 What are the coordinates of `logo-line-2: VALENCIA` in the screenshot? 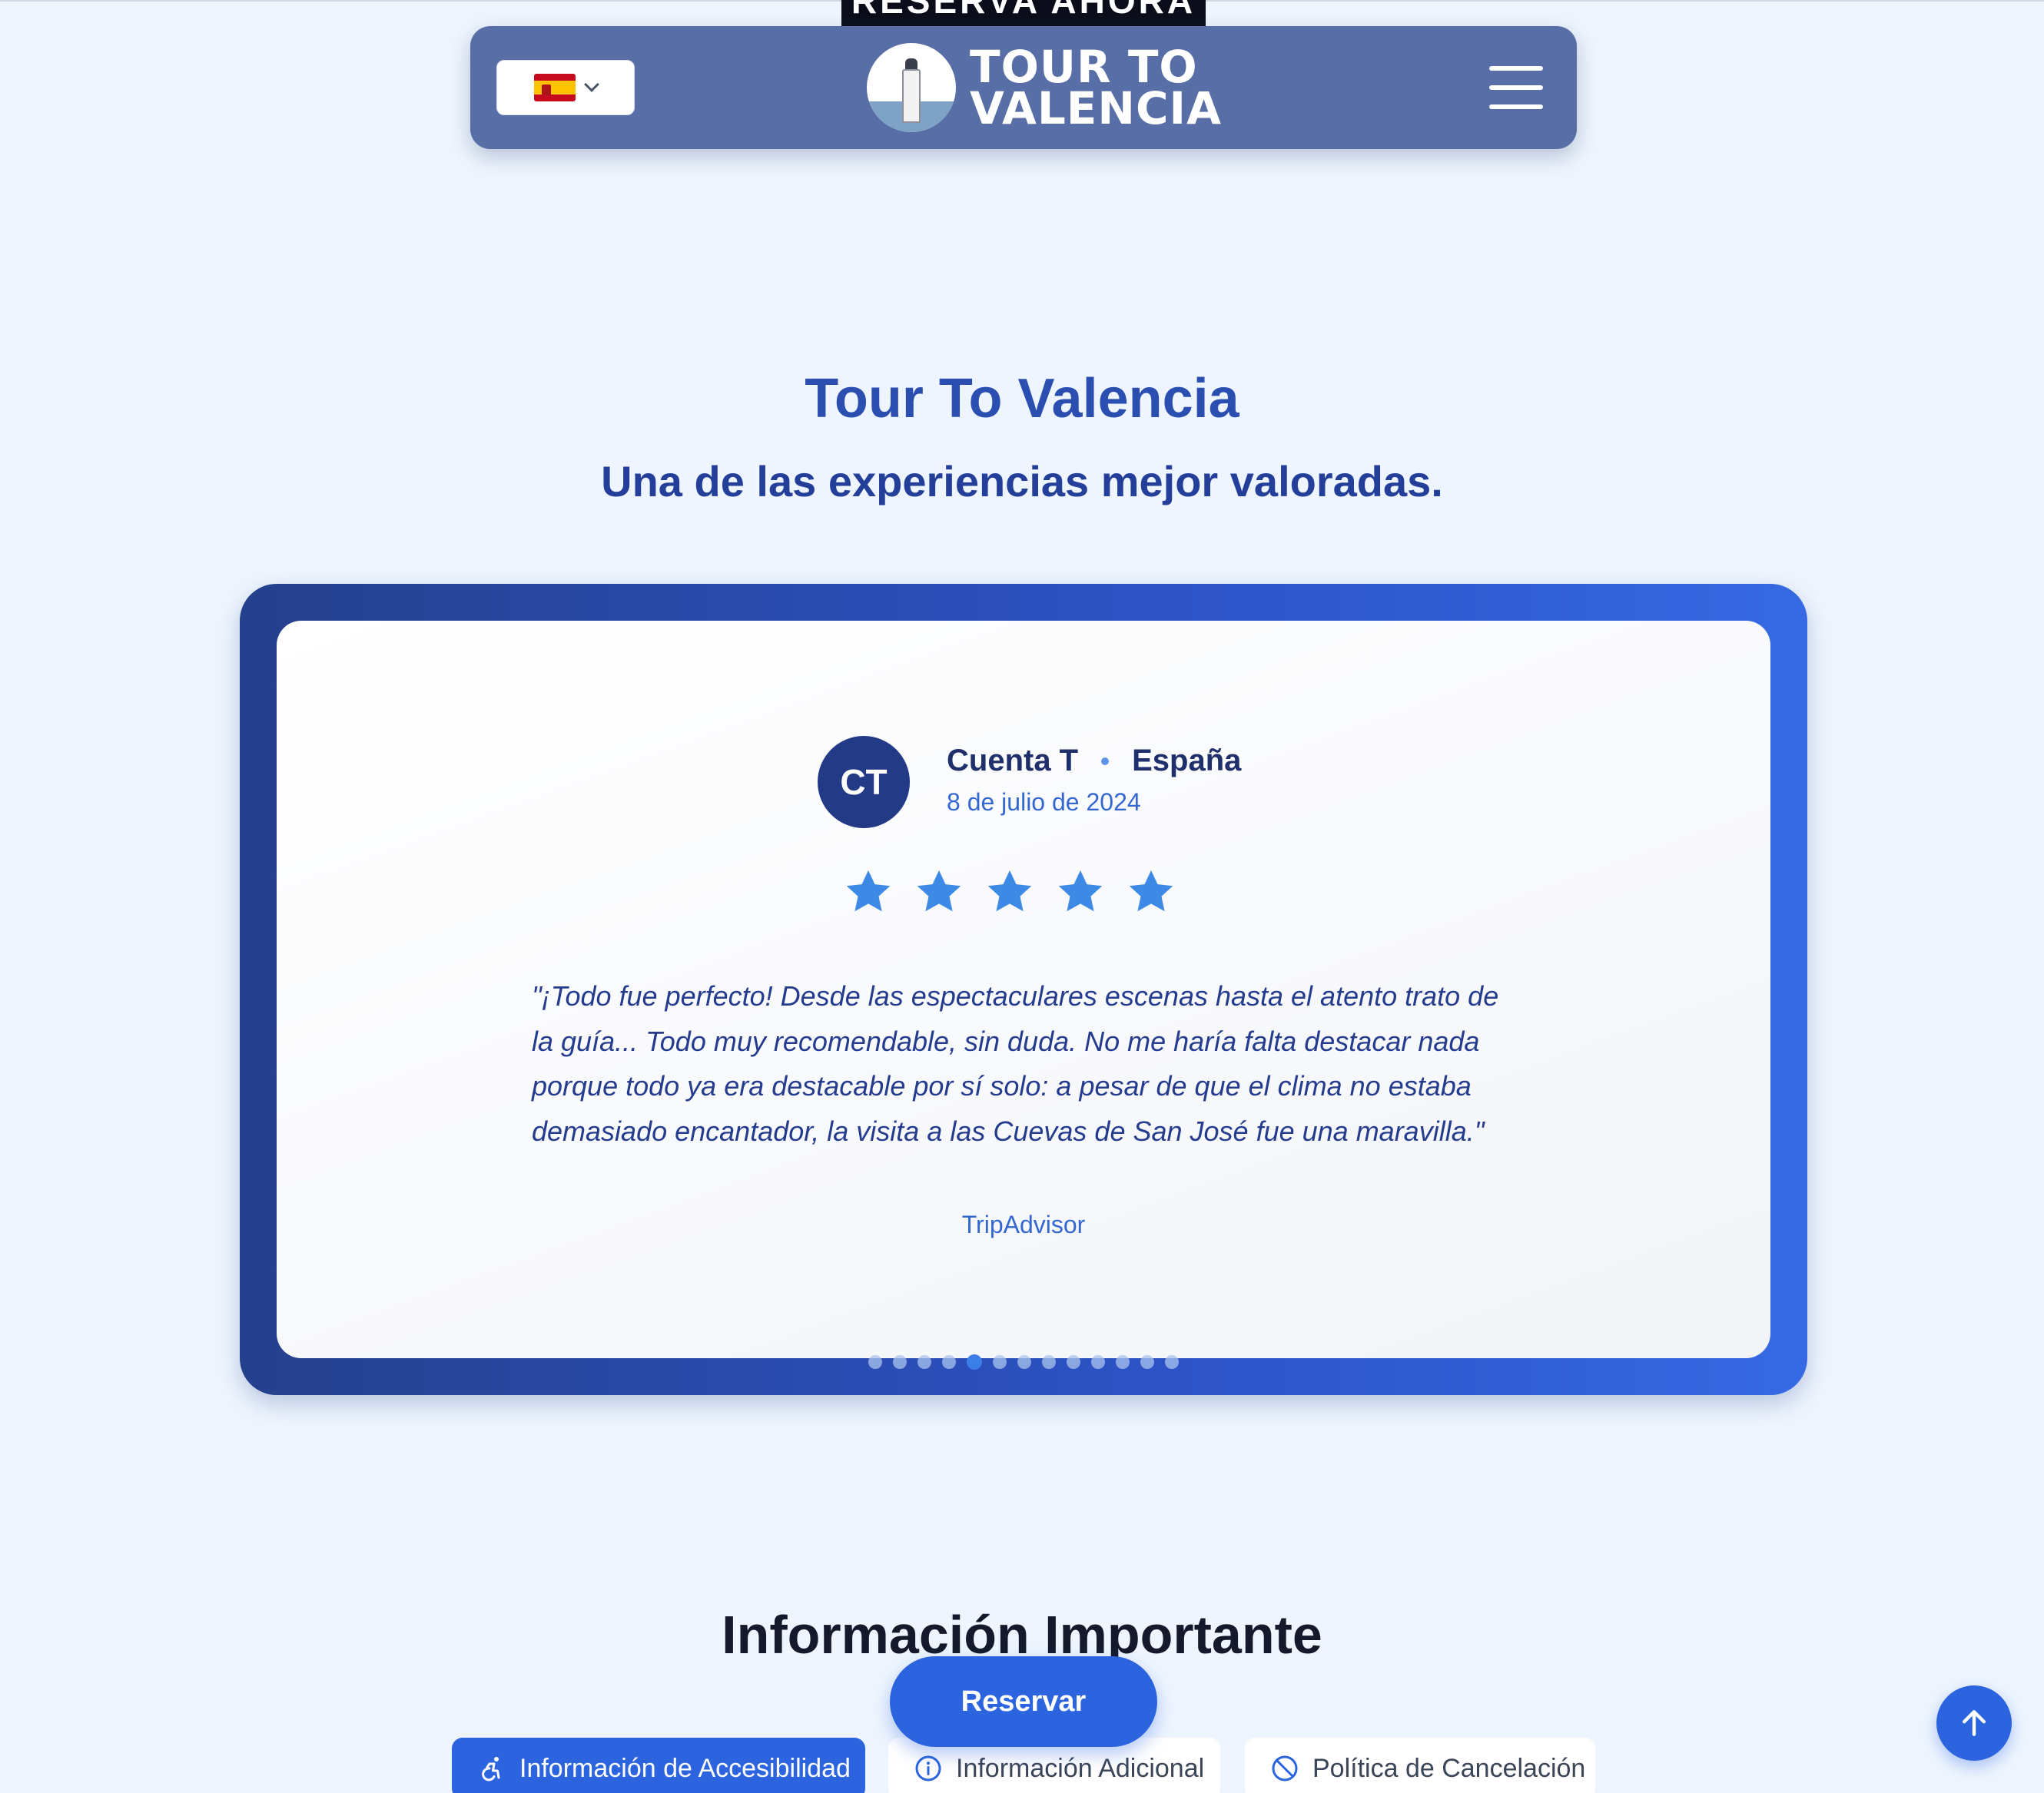 It's located at (1096, 108).